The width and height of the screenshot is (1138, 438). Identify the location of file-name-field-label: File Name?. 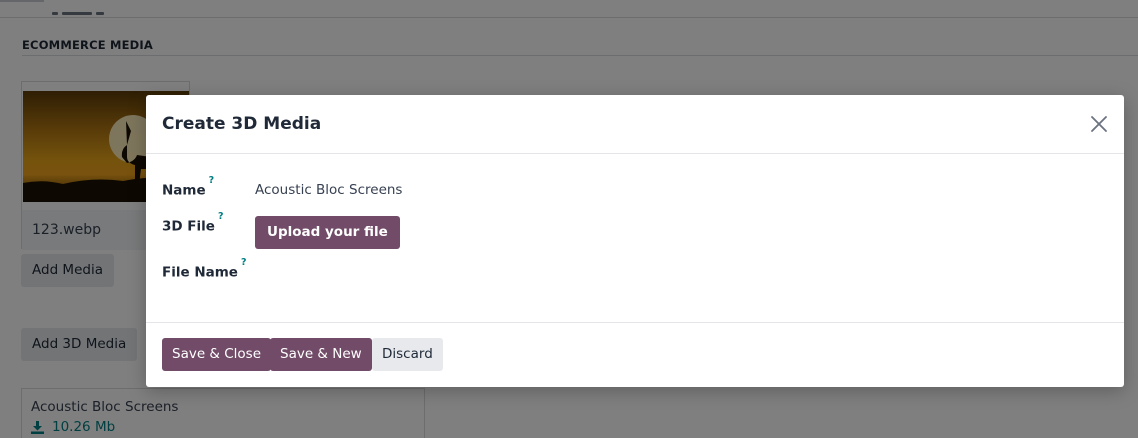
(204, 269).